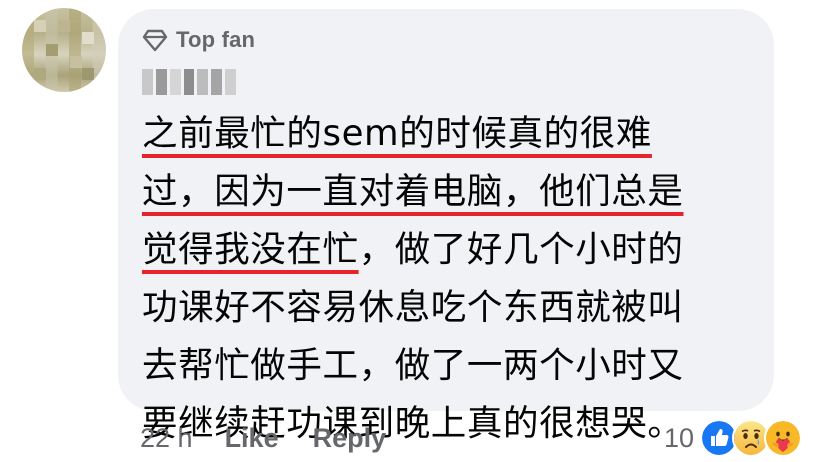  Describe the element at coordinates (413, 307) in the screenshot. I see `comment-line-4: 功课好不容易休息吃个东西就被叫` at that location.